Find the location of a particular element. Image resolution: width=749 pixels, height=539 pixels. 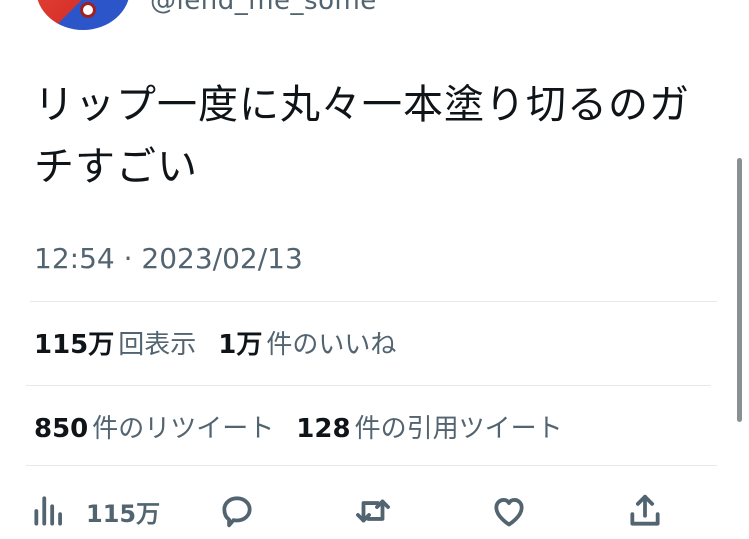

tweet-time: 12:54 is located at coordinates (74, 258).